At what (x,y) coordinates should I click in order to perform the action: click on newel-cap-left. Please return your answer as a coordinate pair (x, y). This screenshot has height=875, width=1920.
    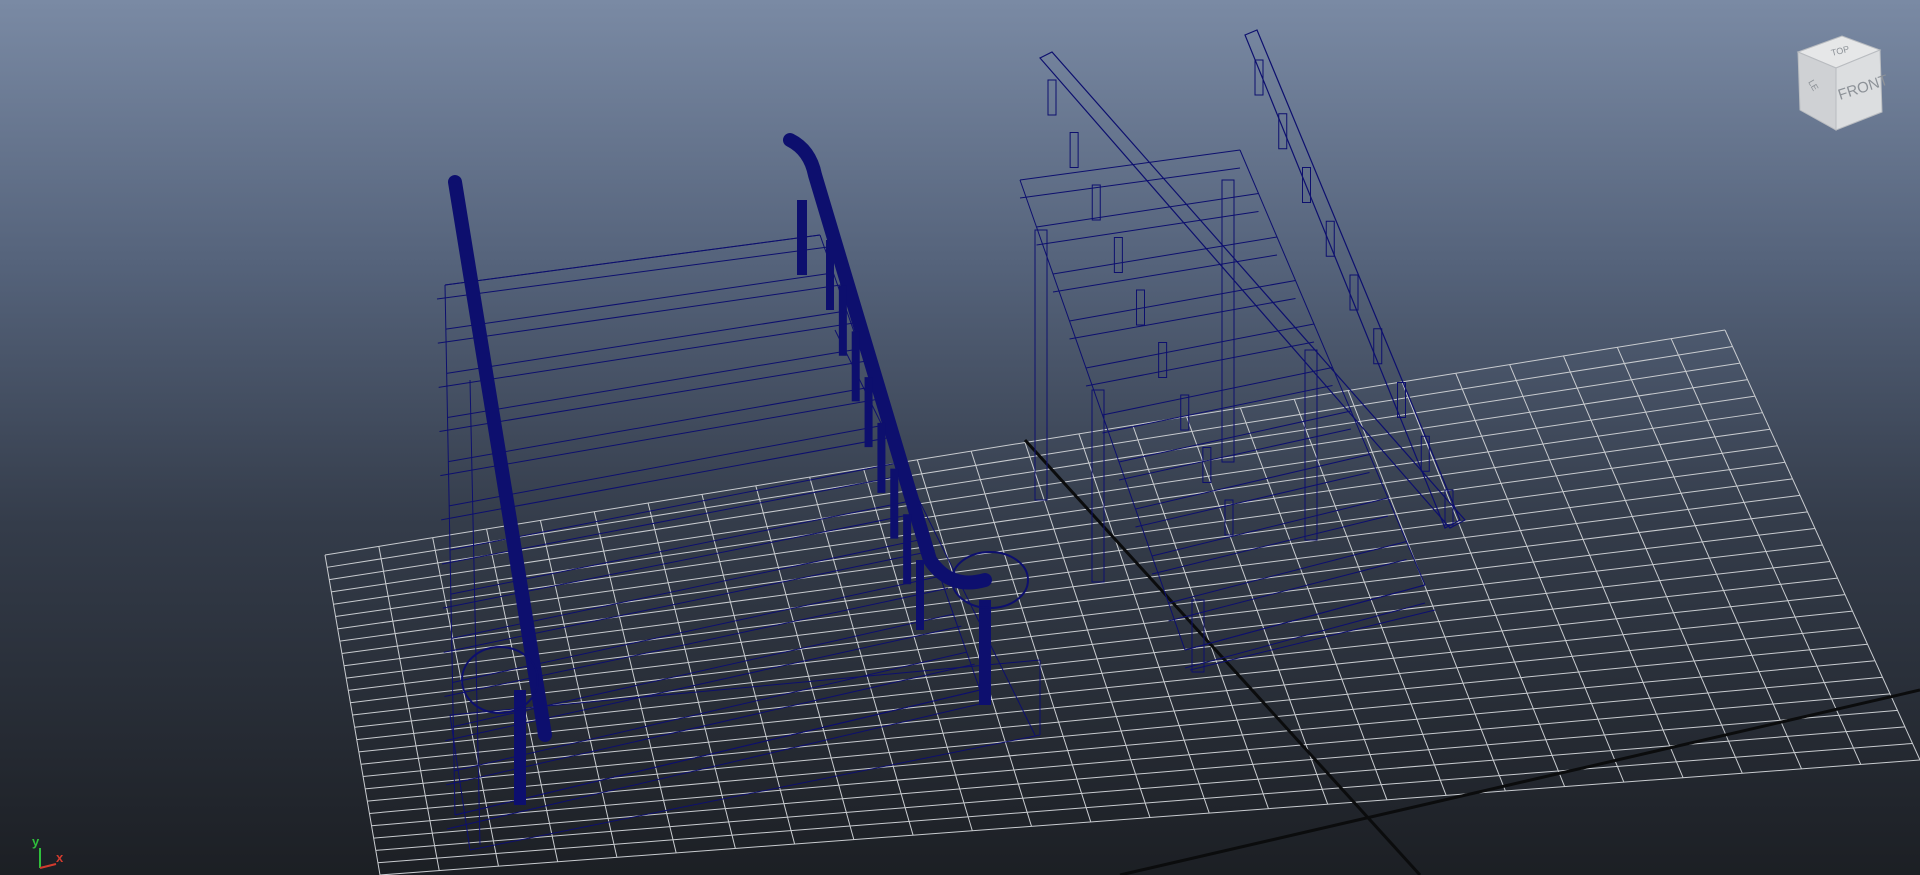
    Looking at the image, I should click on (500, 680).